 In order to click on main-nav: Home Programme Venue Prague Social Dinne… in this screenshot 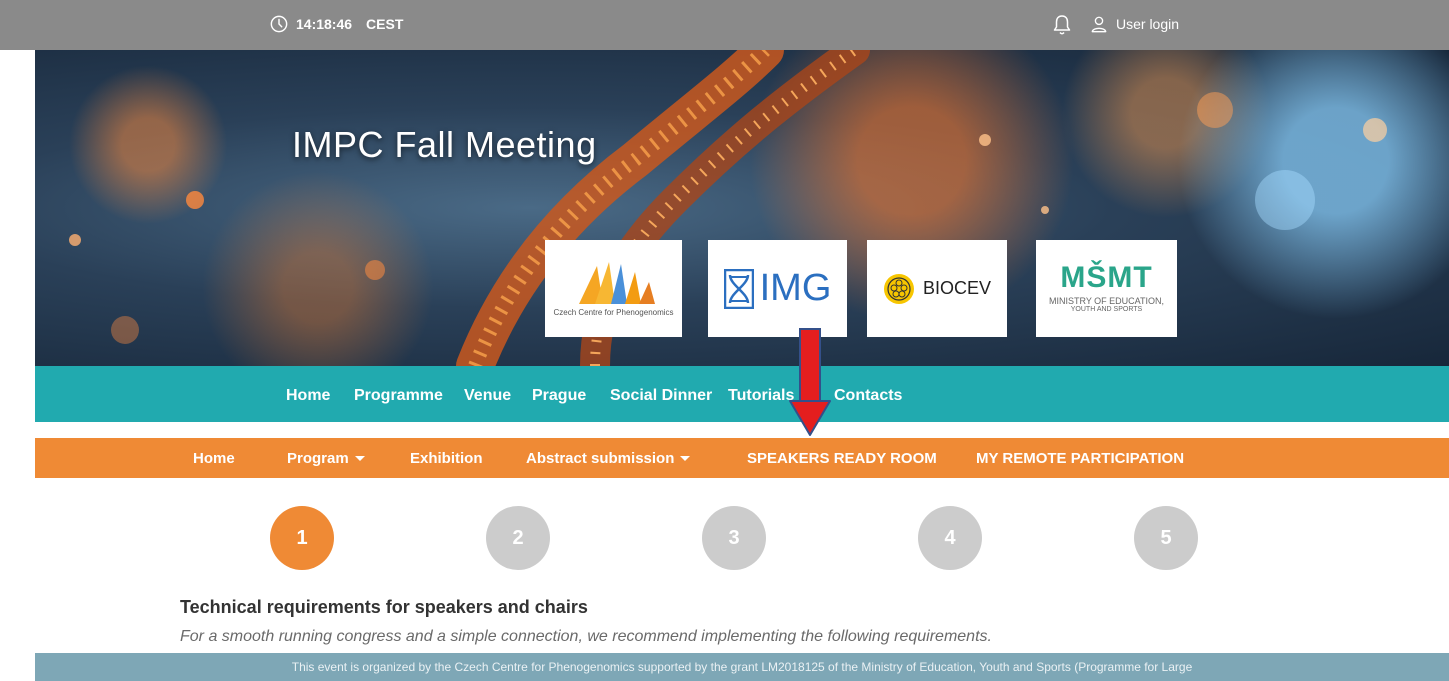, I will do `click(742, 394)`.